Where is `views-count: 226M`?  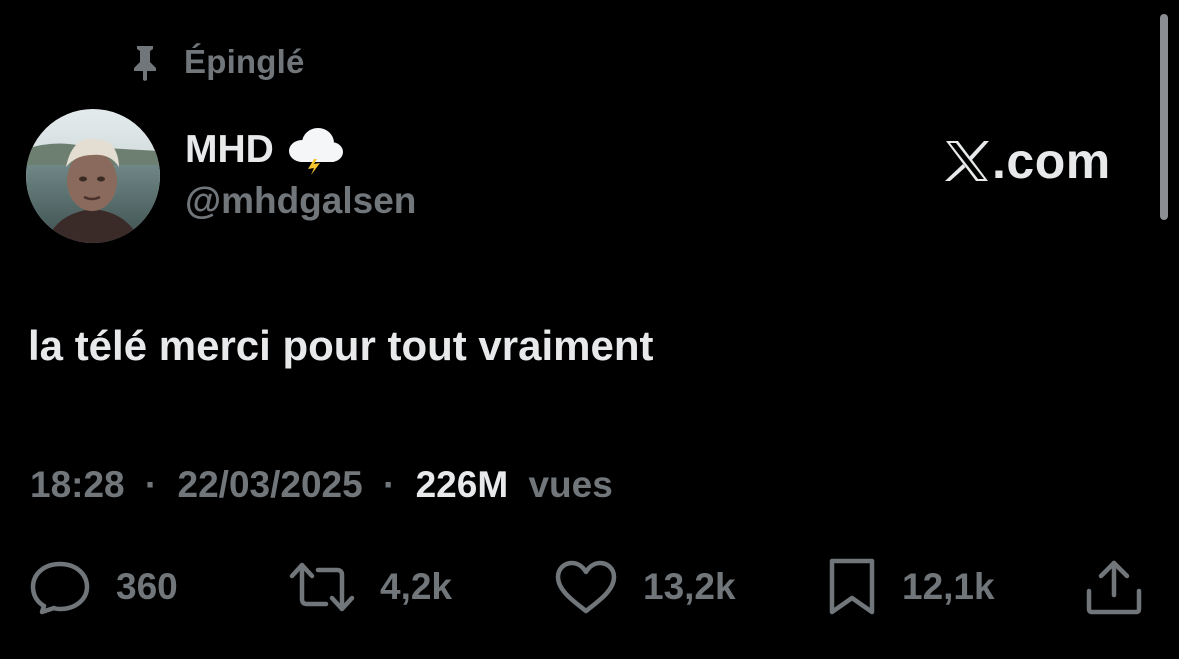 views-count: 226M is located at coordinates (462, 484).